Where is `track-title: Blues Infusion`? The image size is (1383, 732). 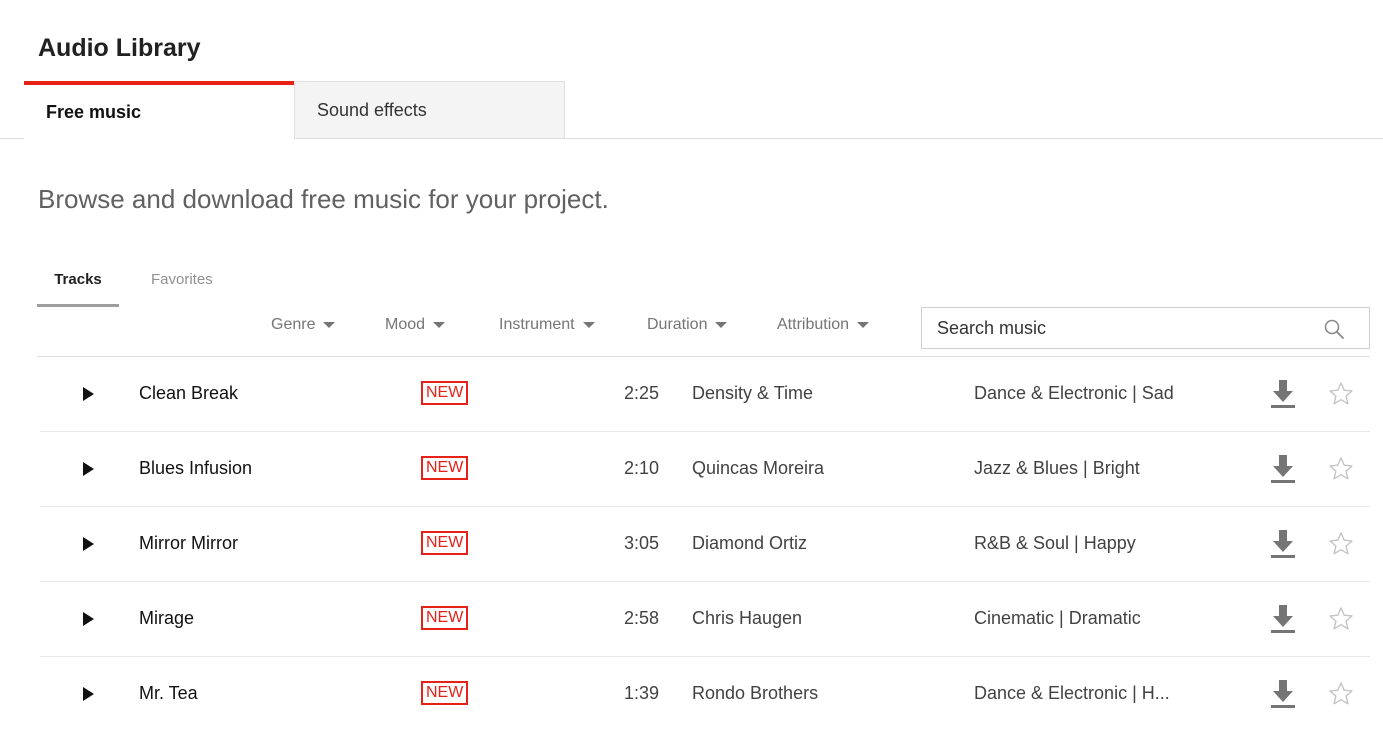
track-title: Blues Infusion is located at coordinates (195, 468).